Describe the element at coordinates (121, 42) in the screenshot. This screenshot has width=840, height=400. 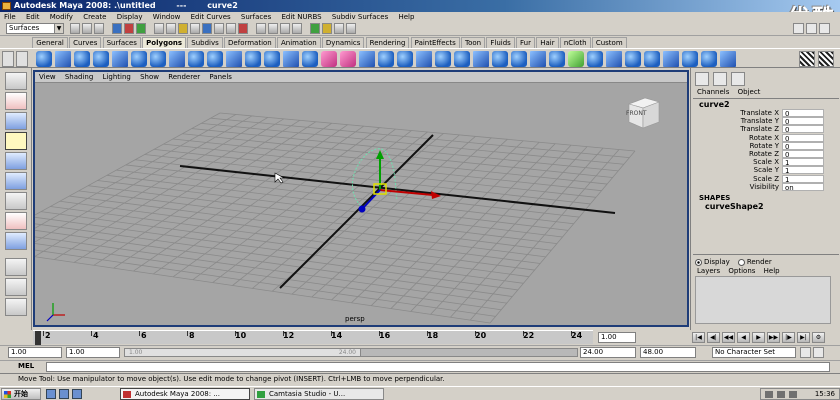
I see `shelf-tab-surfaces: Surfaces` at that location.